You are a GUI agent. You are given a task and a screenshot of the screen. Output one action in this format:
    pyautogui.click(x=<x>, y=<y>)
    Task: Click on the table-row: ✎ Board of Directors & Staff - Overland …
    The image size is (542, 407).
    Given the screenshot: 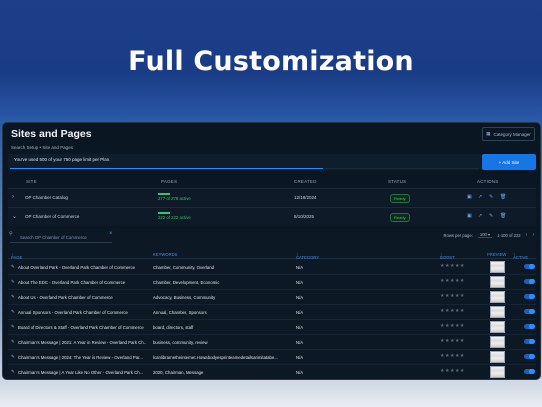 What is the action you would take?
    pyautogui.click(x=272, y=327)
    